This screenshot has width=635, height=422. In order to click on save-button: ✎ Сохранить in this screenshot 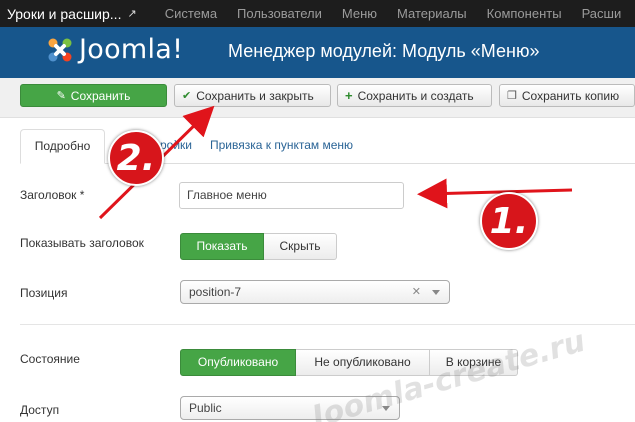, I will do `click(93, 95)`.